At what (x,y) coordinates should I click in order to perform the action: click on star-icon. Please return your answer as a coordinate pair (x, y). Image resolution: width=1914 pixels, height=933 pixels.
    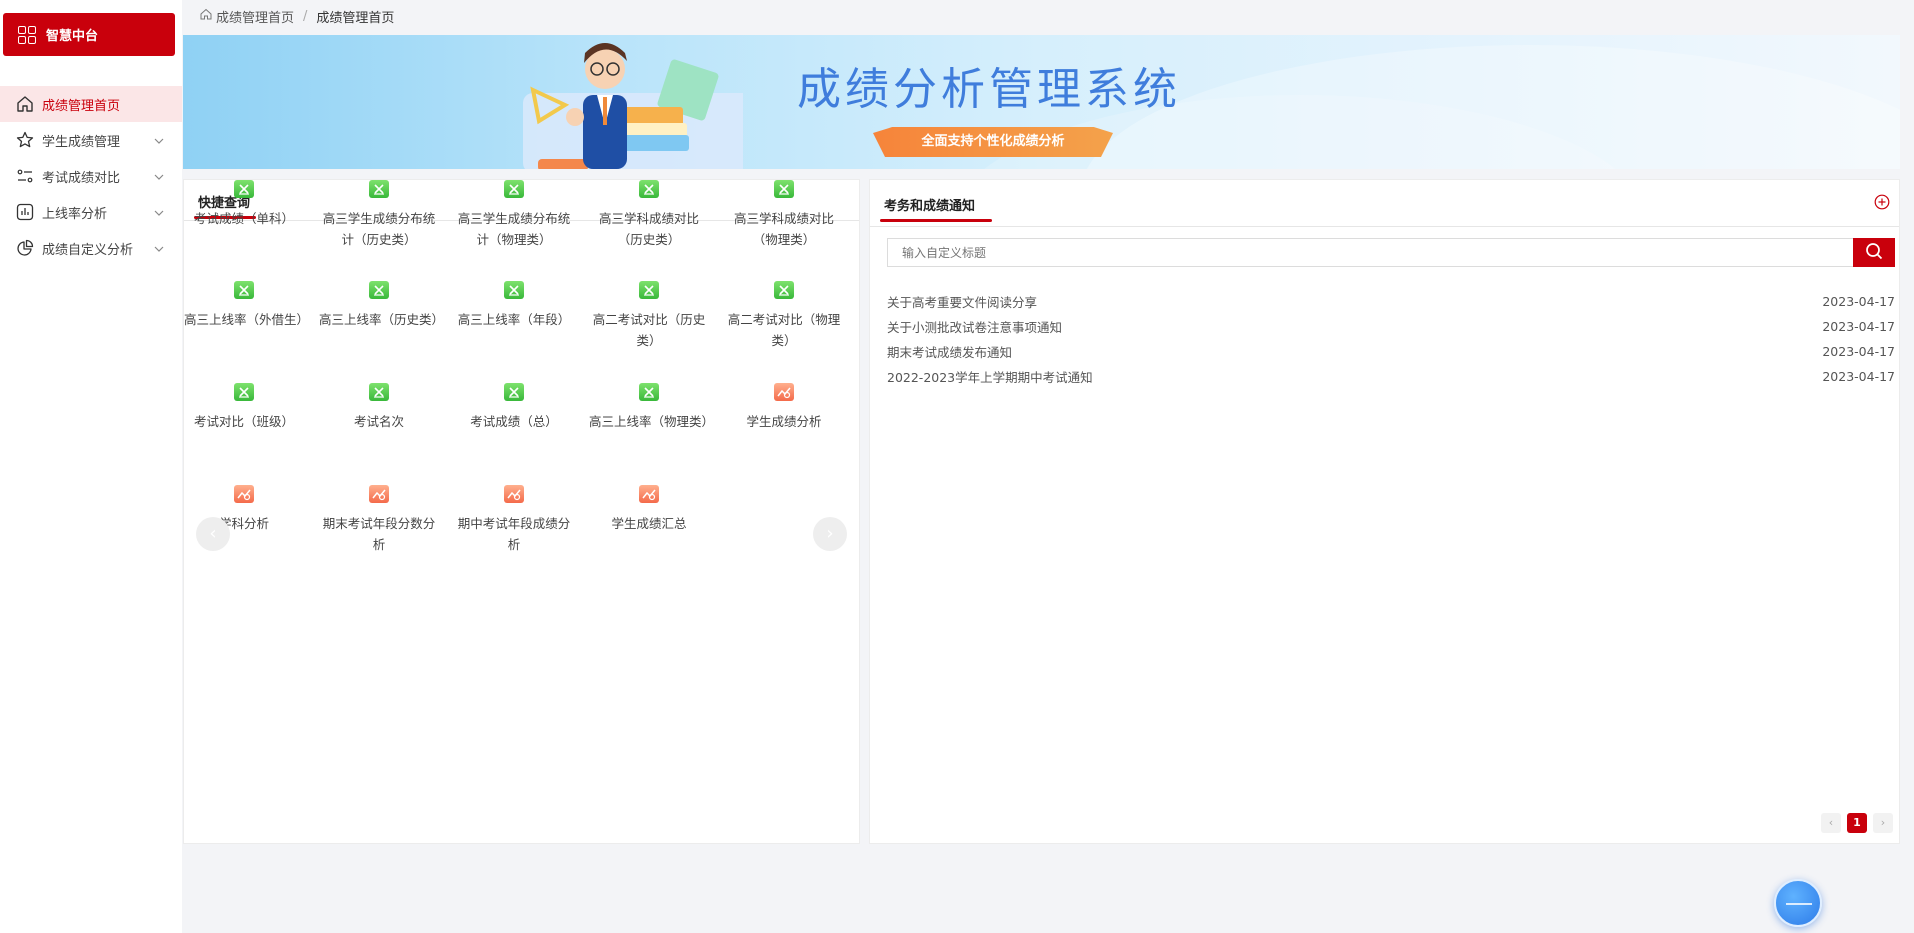
    Looking at the image, I should click on (25, 140).